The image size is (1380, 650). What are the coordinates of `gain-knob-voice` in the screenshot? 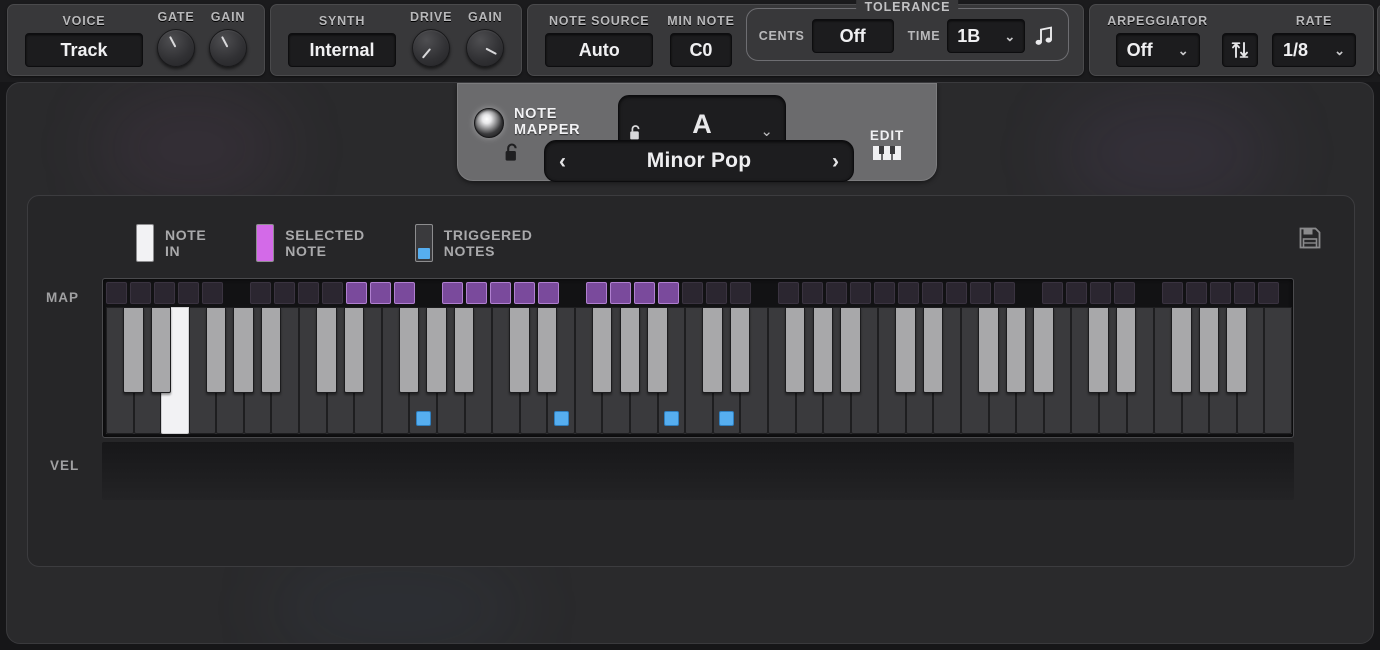 It's located at (228, 48).